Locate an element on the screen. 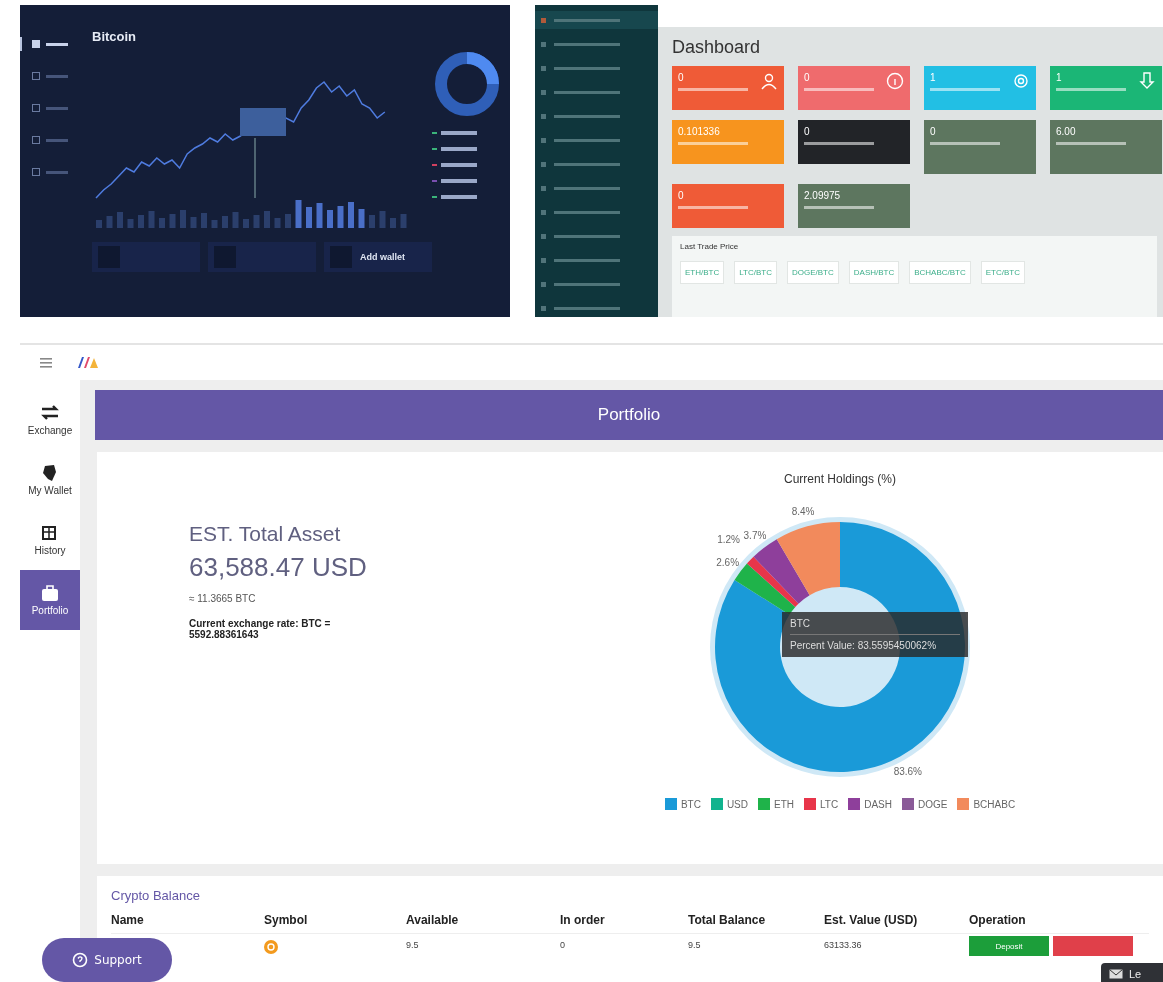 This screenshot has width=1163, height=982. column-header: Symbol is located at coordinates (335, 923).